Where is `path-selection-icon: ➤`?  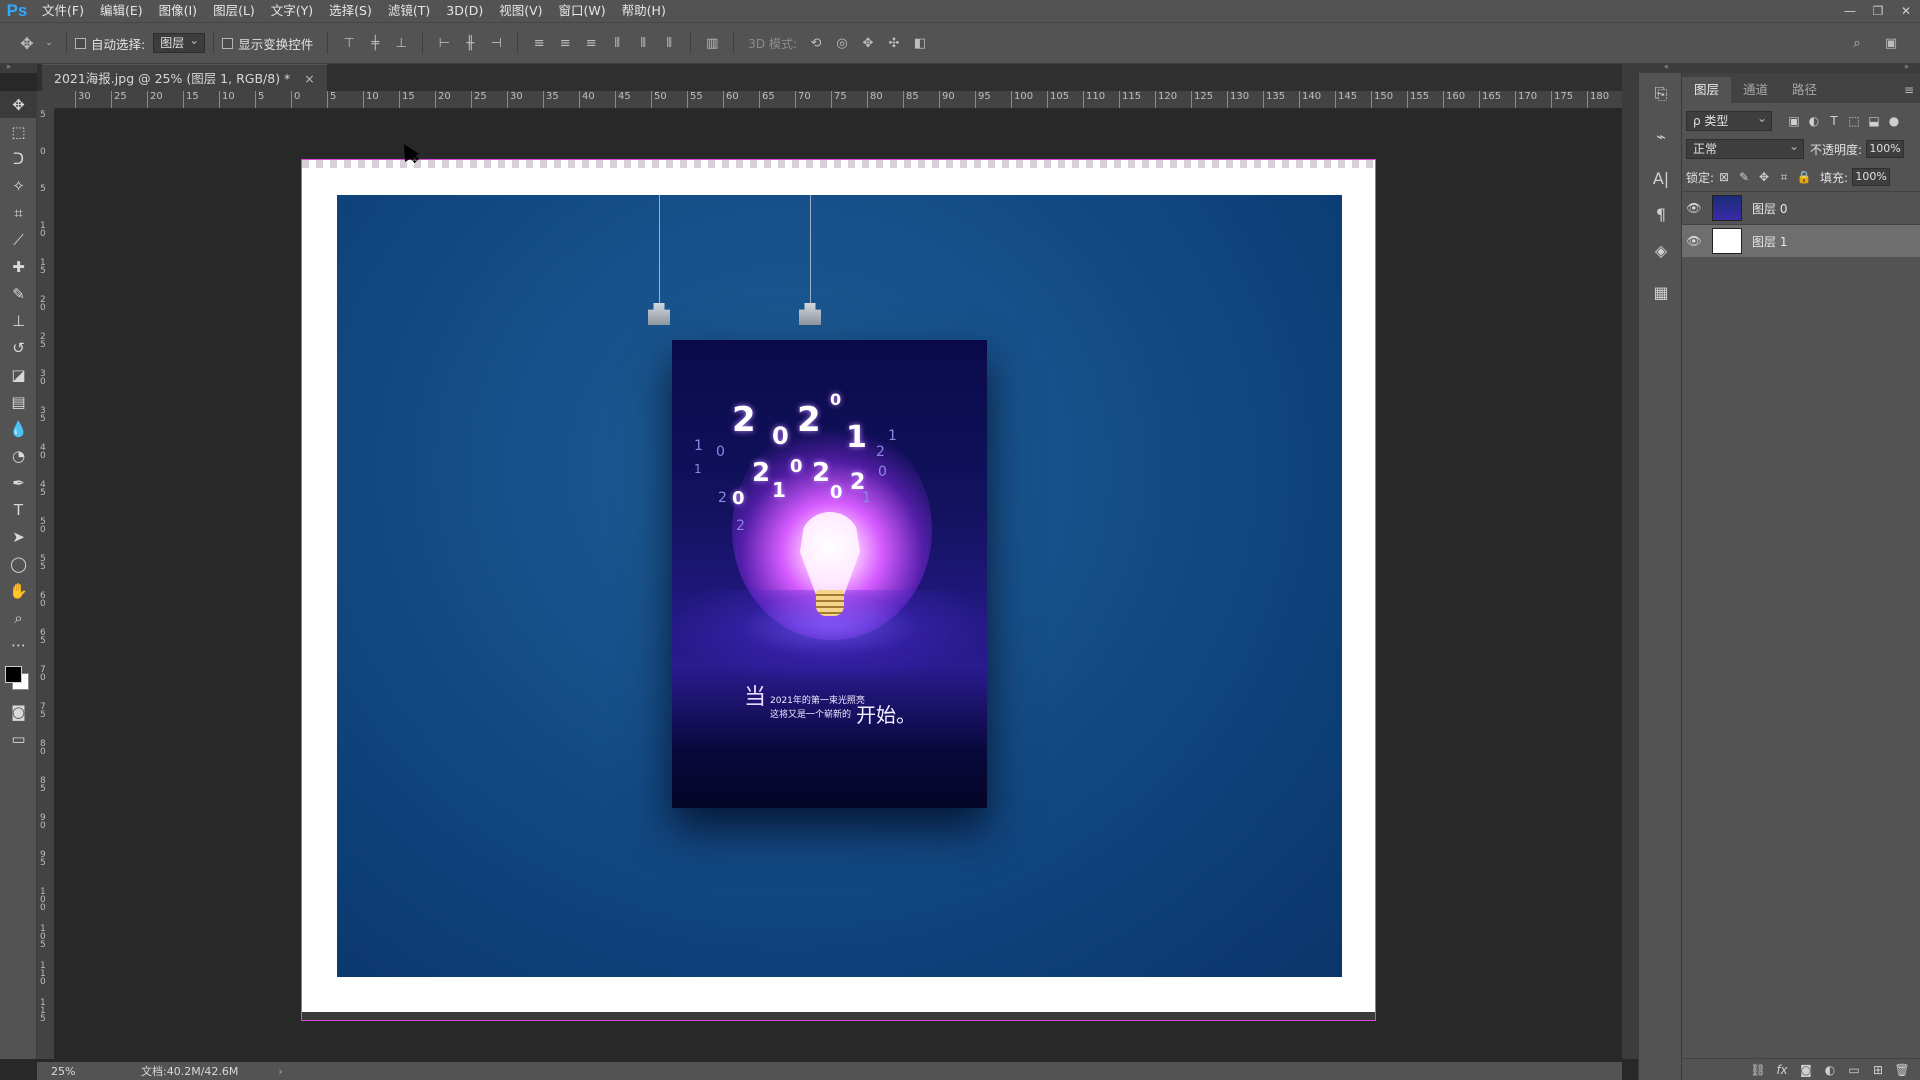
path-selection-icon: ➤ is located at coordinates (18, 536).